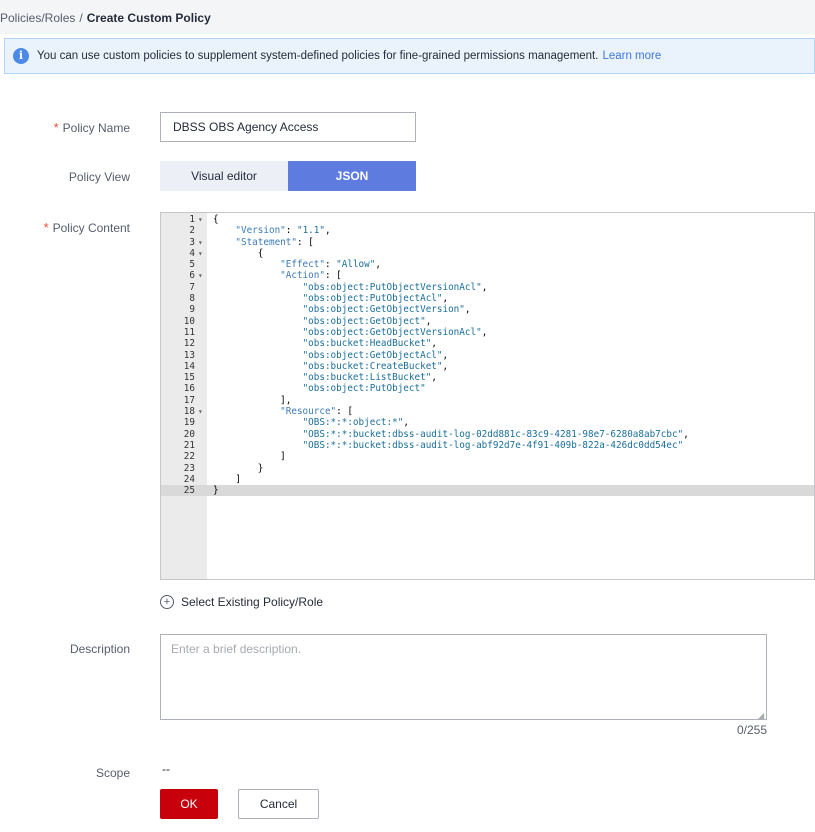 Image resolution: width=815 pixels, height=832 pixels. I want to click on code-line: 7 "obs:object:PutObjectVersionAcl",, so click(487, 287).